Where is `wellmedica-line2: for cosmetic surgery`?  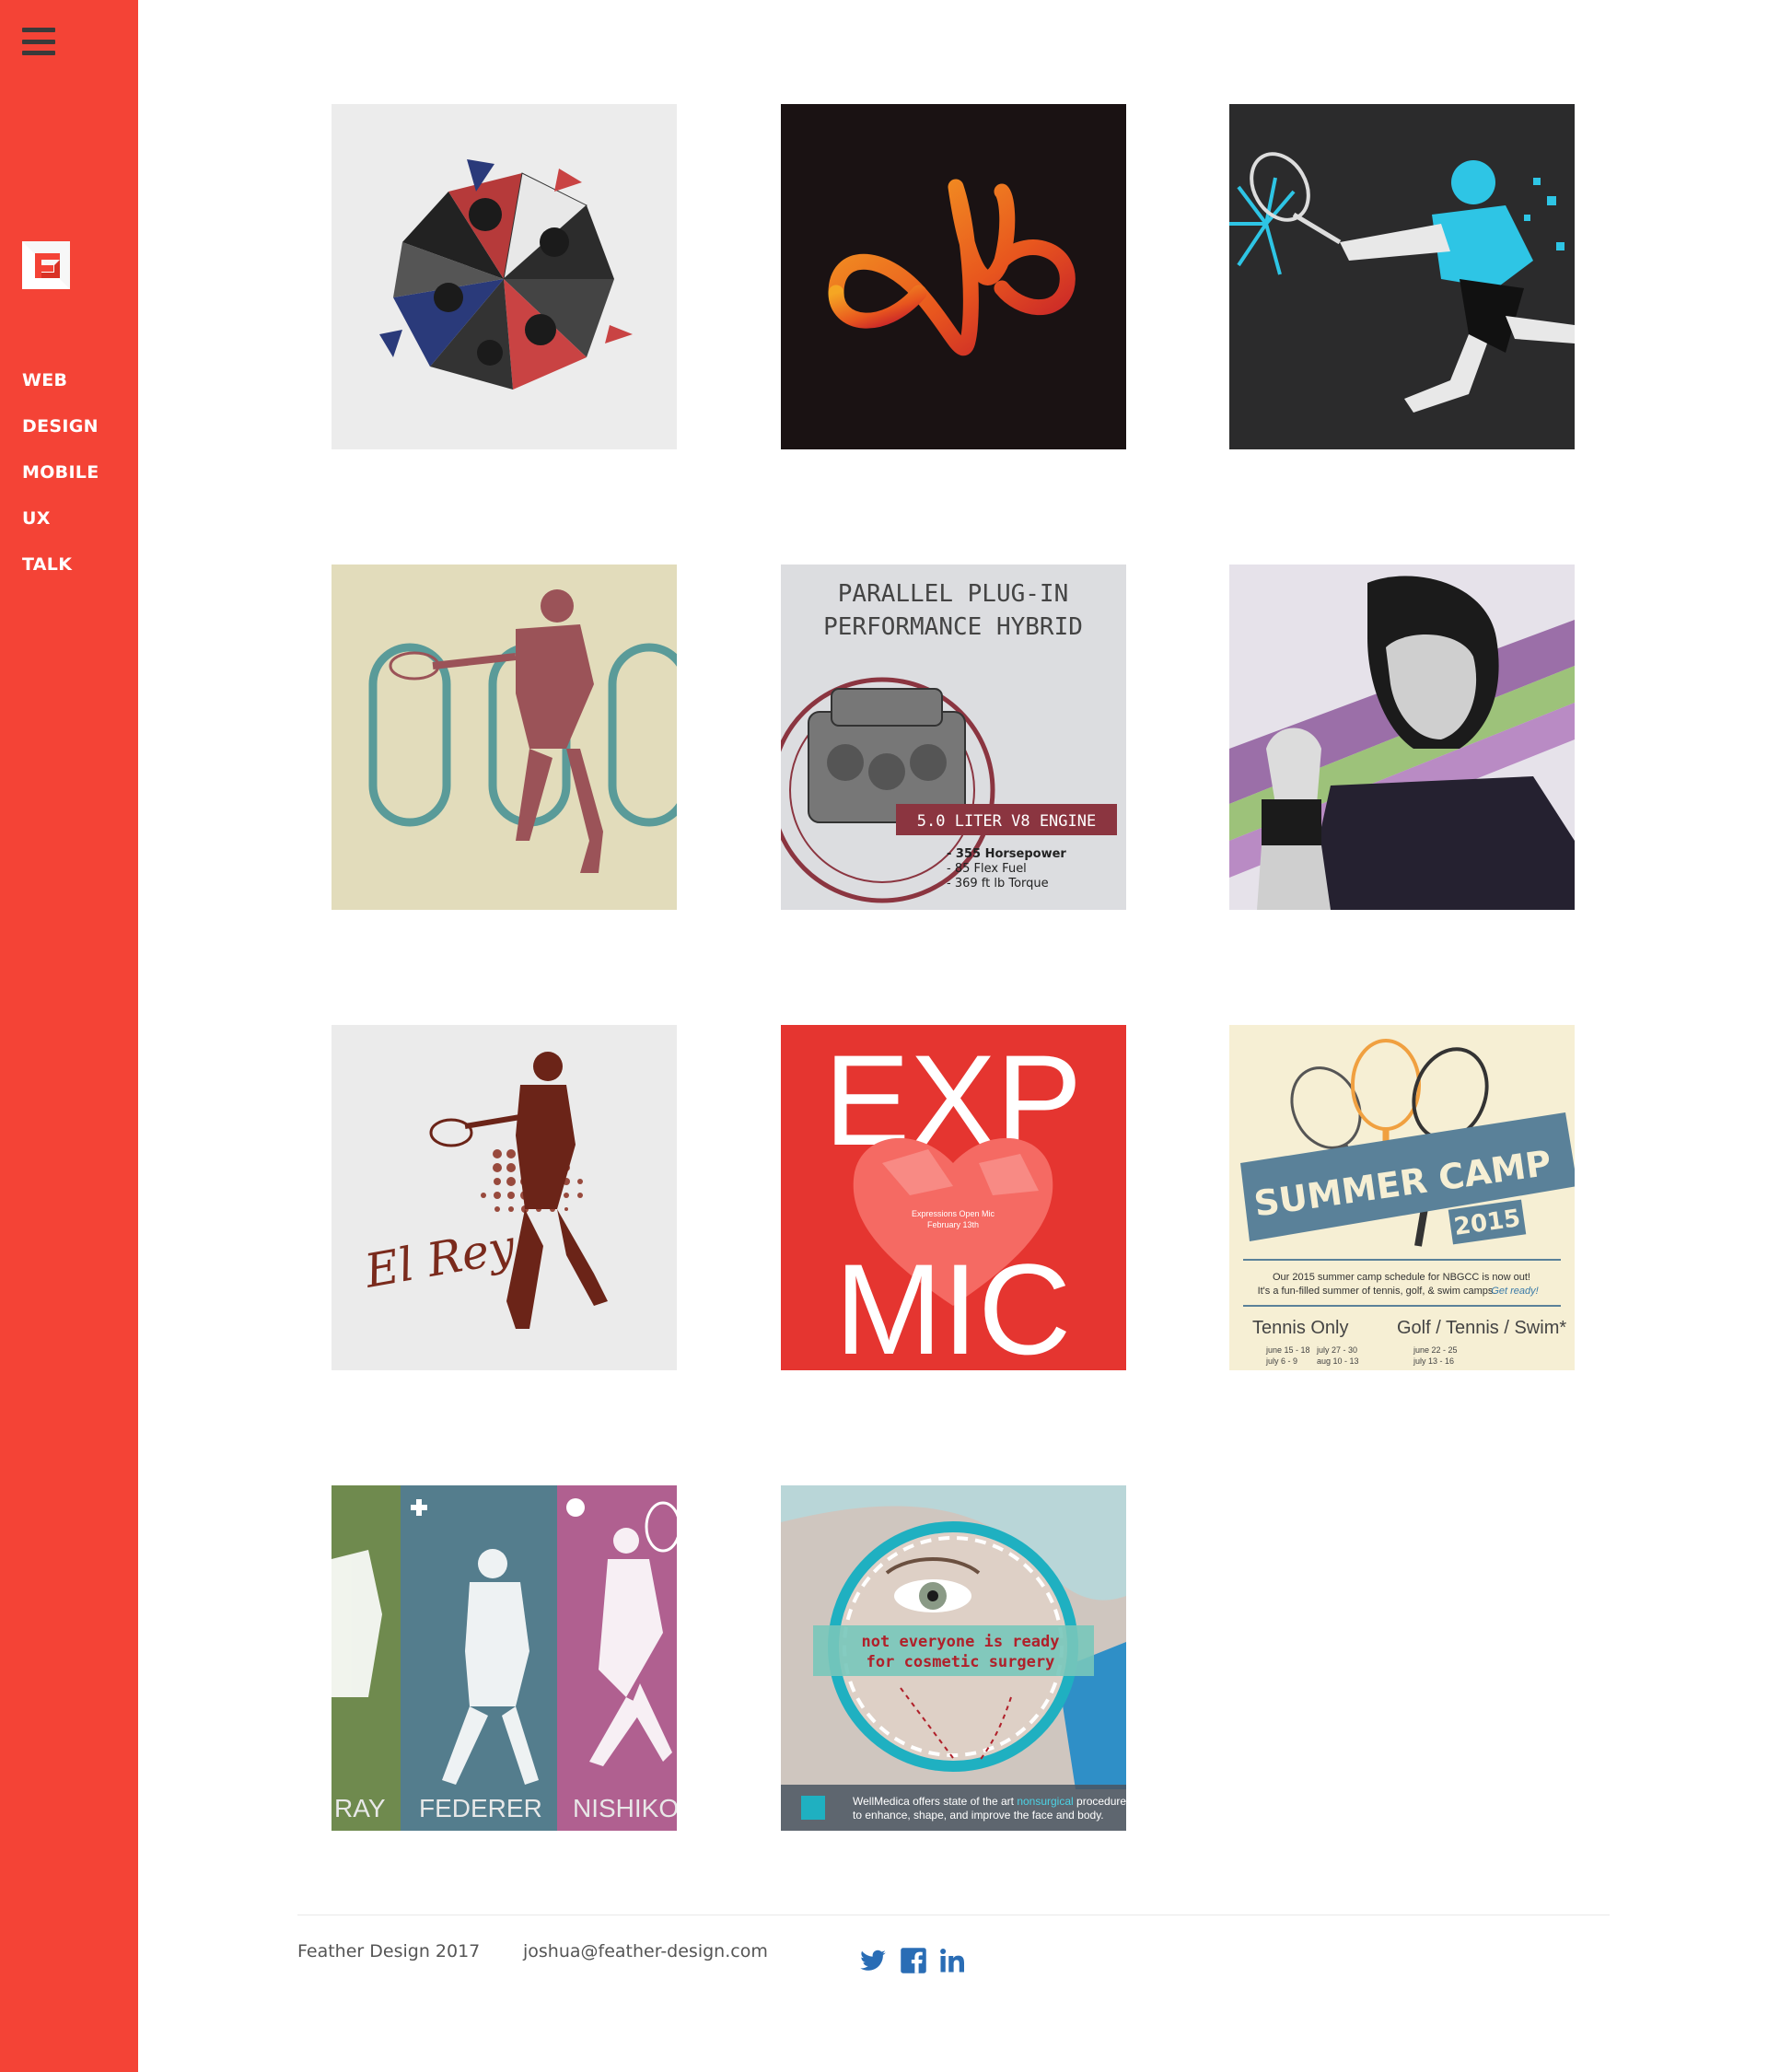 wellmedica-line2: for cosmetic surgery is located at coordinates (961, 1662).